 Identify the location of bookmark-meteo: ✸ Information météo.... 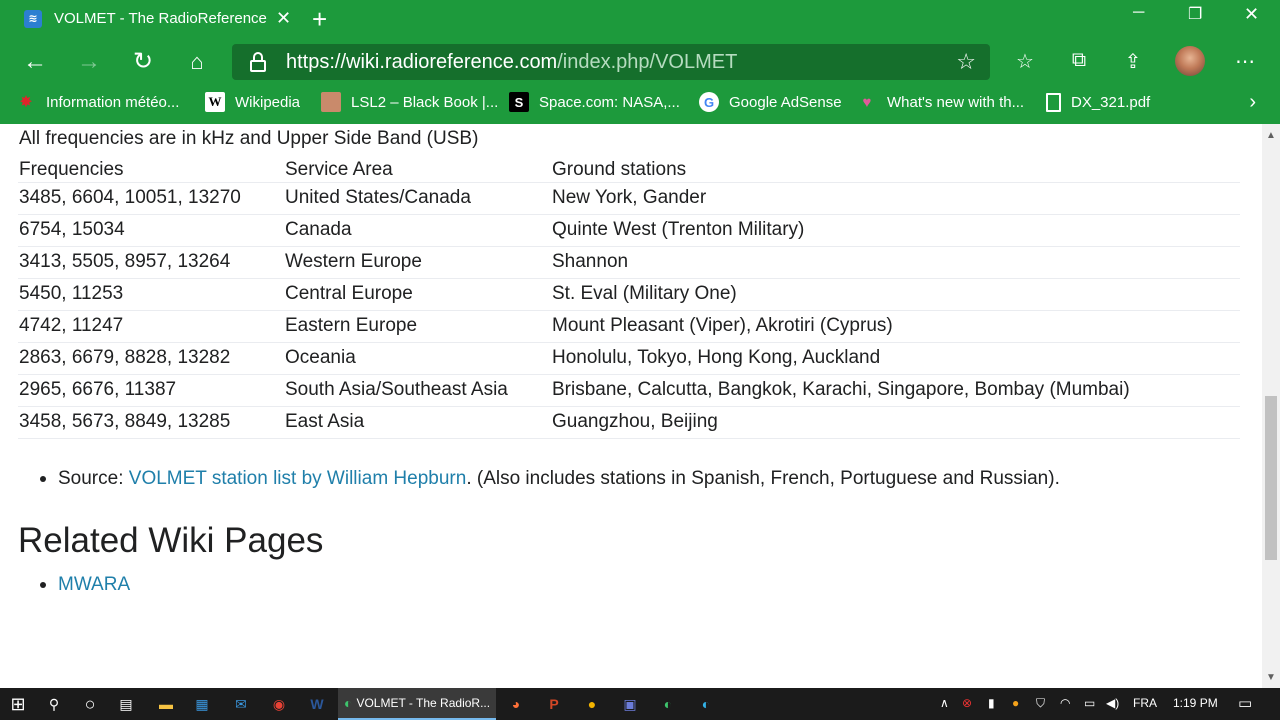
(97, 102).